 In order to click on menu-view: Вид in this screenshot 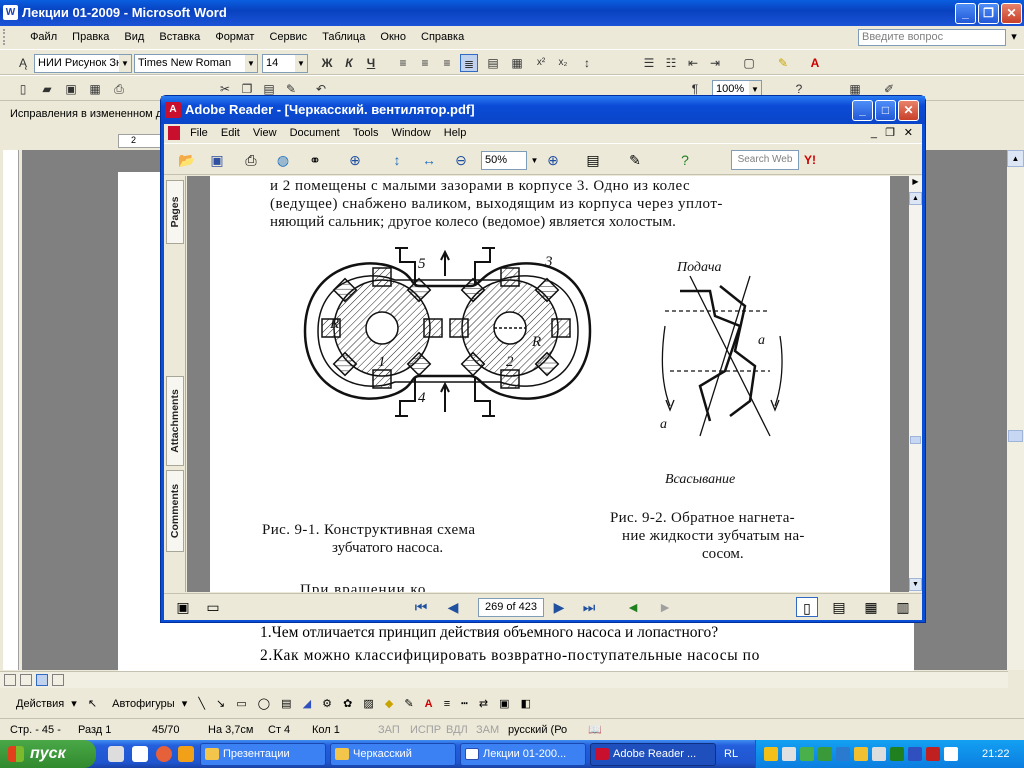, I will do `click(134, 37)`.